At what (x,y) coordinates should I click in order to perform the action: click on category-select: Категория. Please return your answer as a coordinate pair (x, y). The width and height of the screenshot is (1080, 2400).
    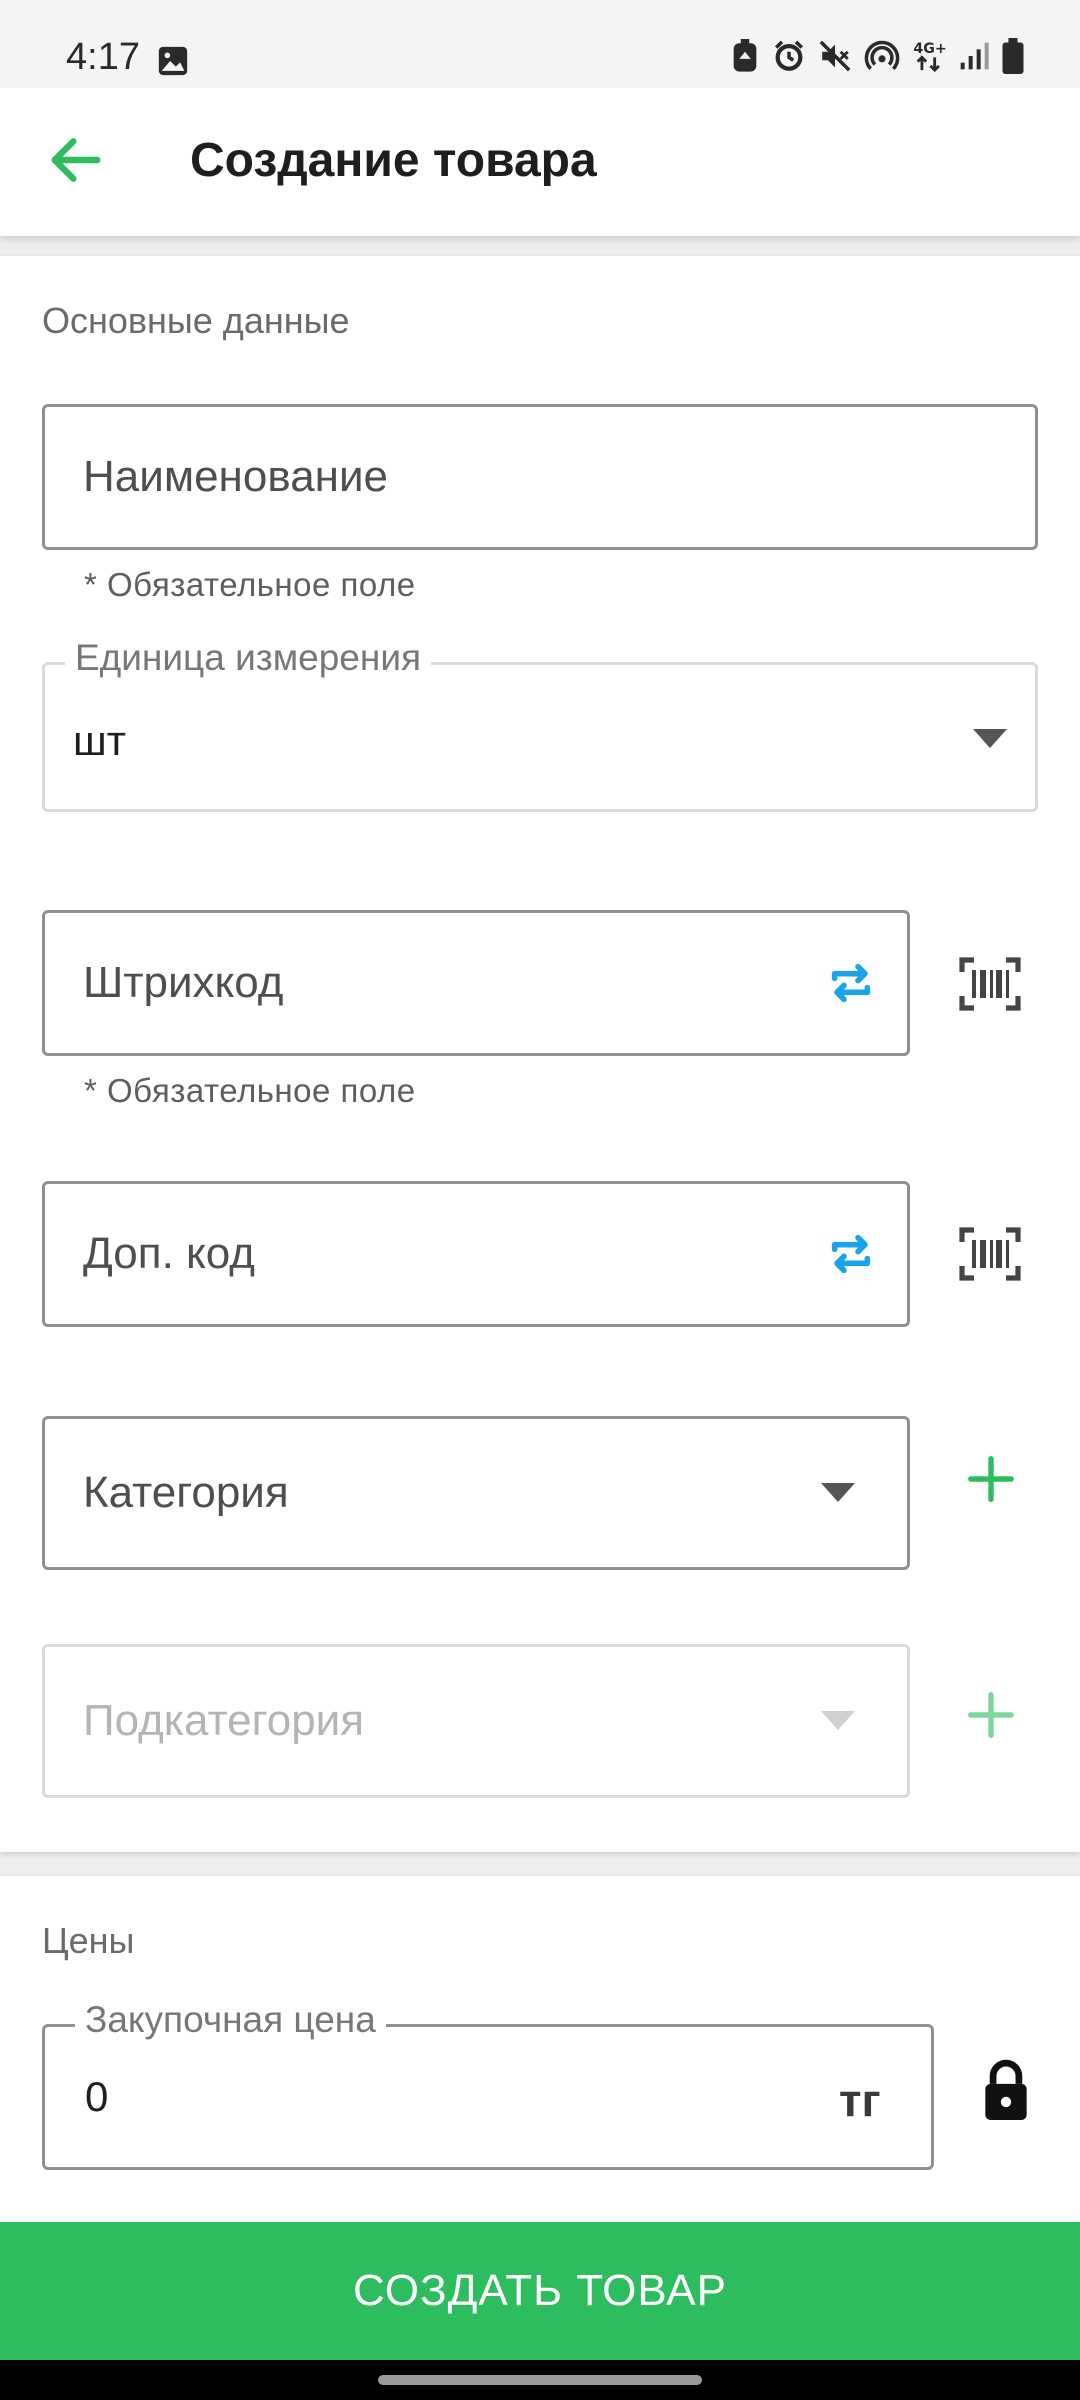
    Looking at the image, I should click on (476, 1493).